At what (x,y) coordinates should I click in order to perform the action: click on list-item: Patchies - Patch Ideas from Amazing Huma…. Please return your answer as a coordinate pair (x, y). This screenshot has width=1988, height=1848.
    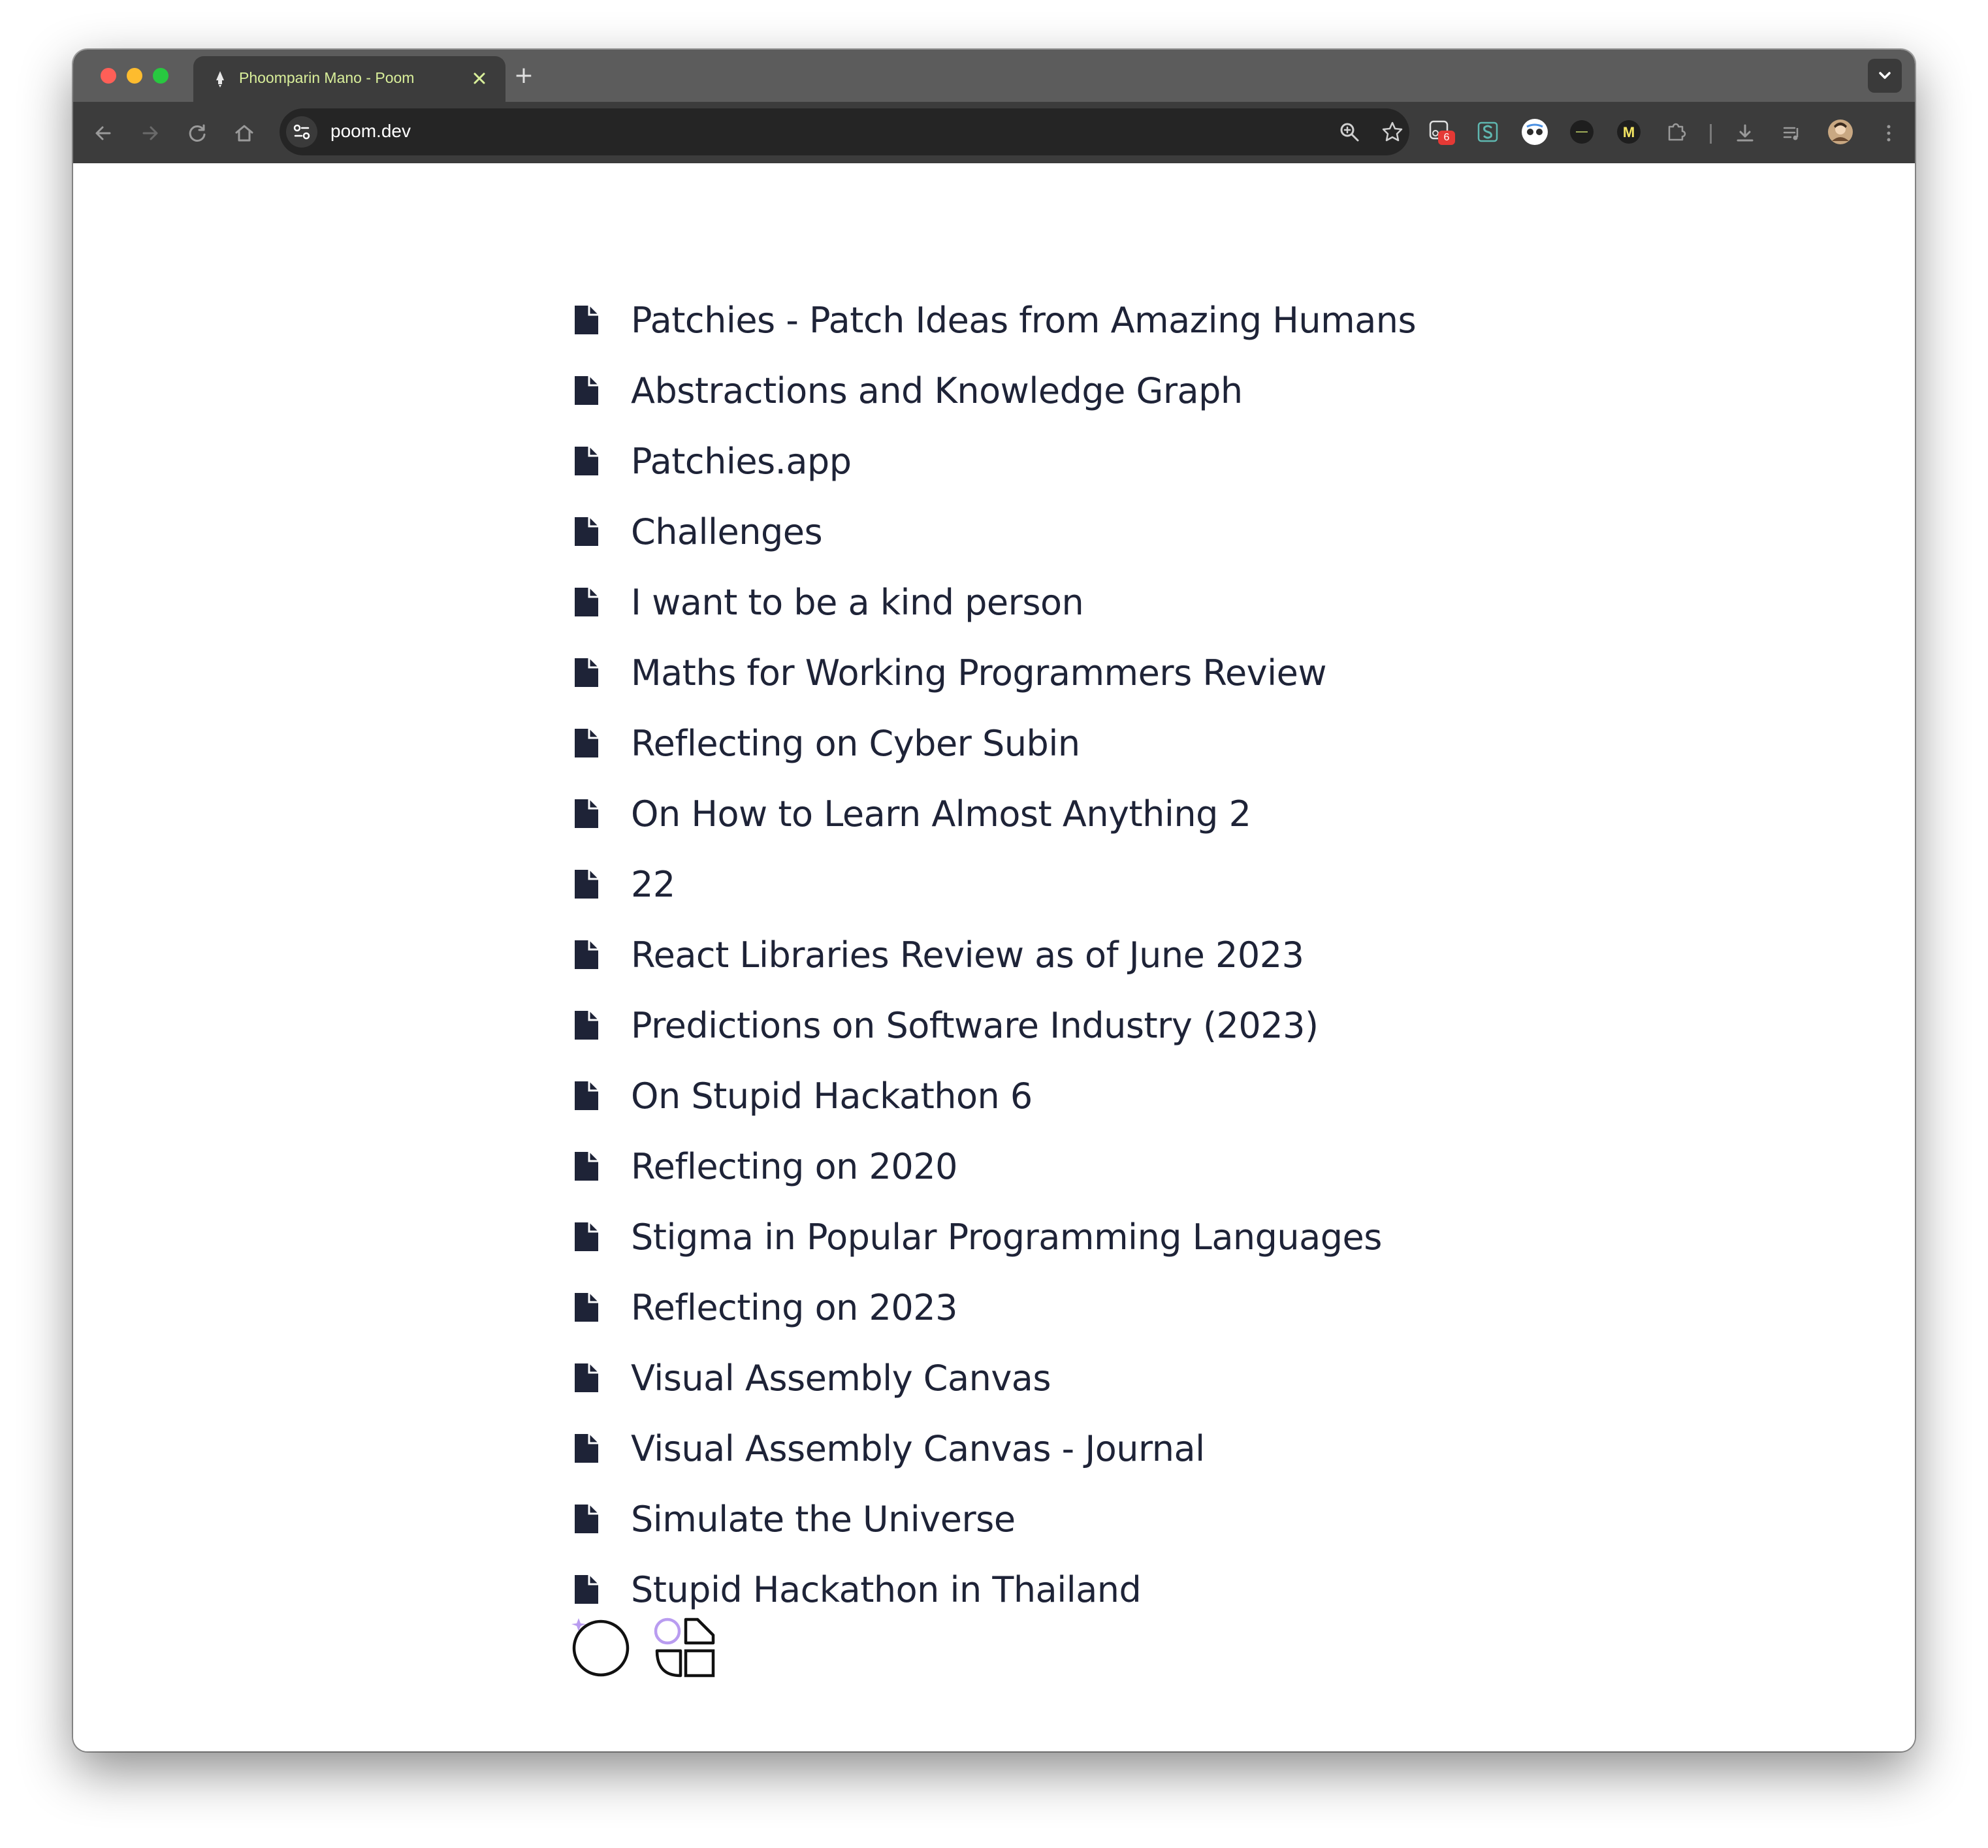
    Looking at the image, I should click on (995, 320).